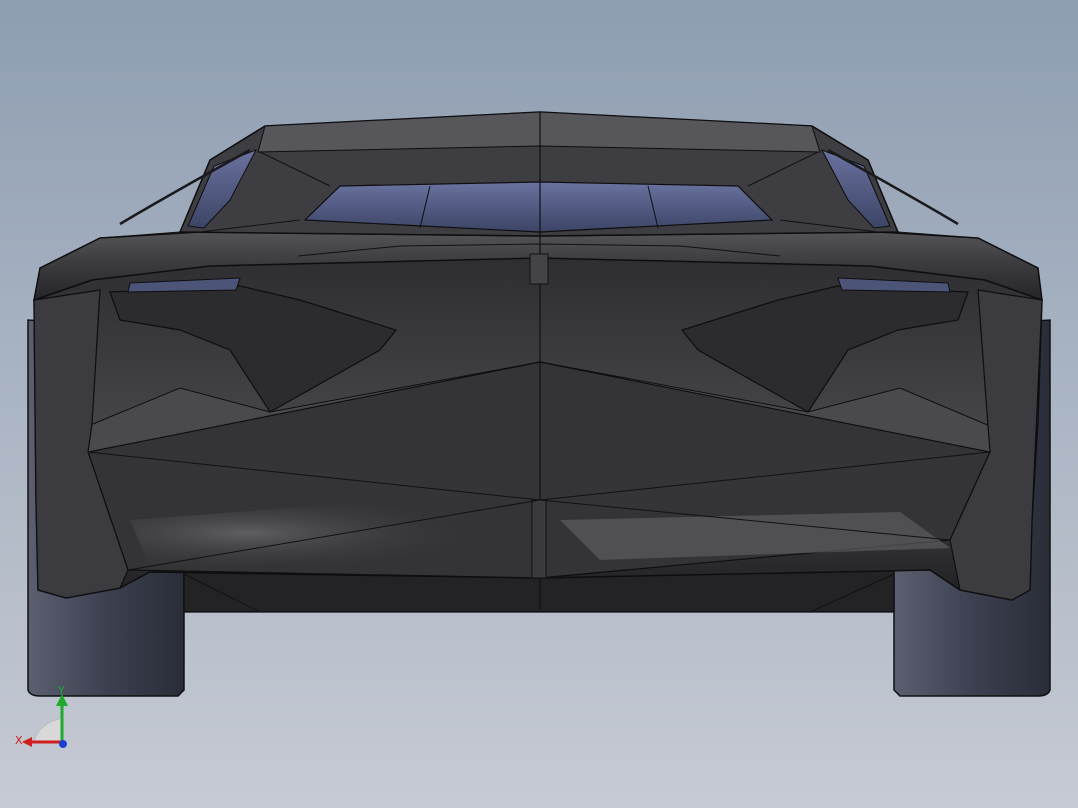 The height and width of the screenshot is (808, 1078). What do you see at coordinates (27, 742) in the screenshot?
I see `x-axis-arrowhead` at bounding box center [27, 742].